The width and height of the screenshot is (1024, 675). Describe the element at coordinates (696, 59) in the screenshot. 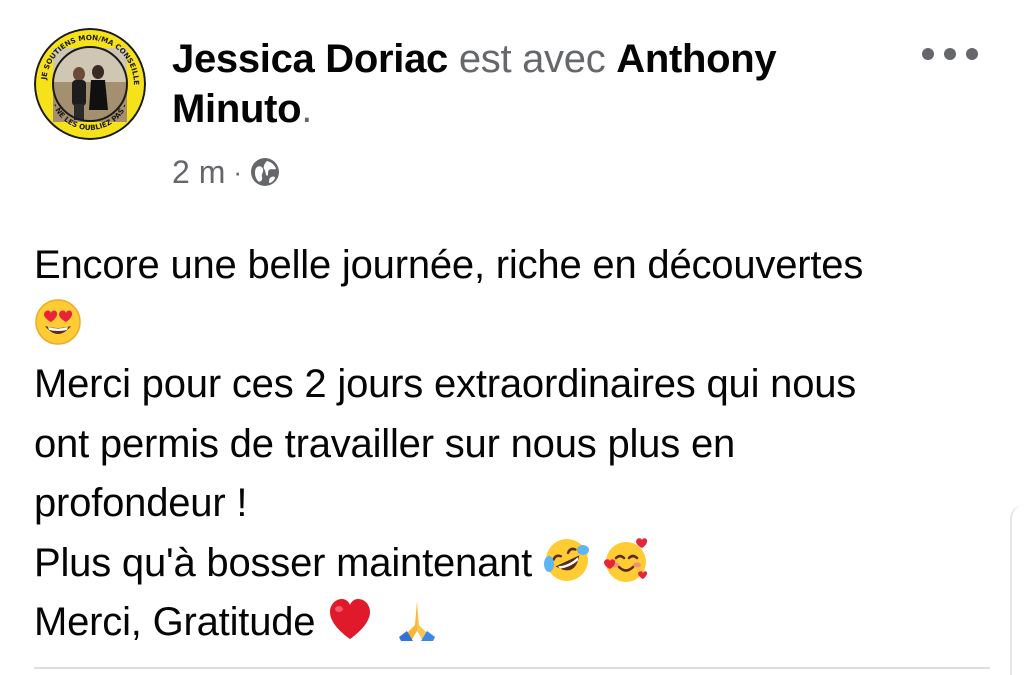

I see `tagged-name-first-link: Anthony` at that location.